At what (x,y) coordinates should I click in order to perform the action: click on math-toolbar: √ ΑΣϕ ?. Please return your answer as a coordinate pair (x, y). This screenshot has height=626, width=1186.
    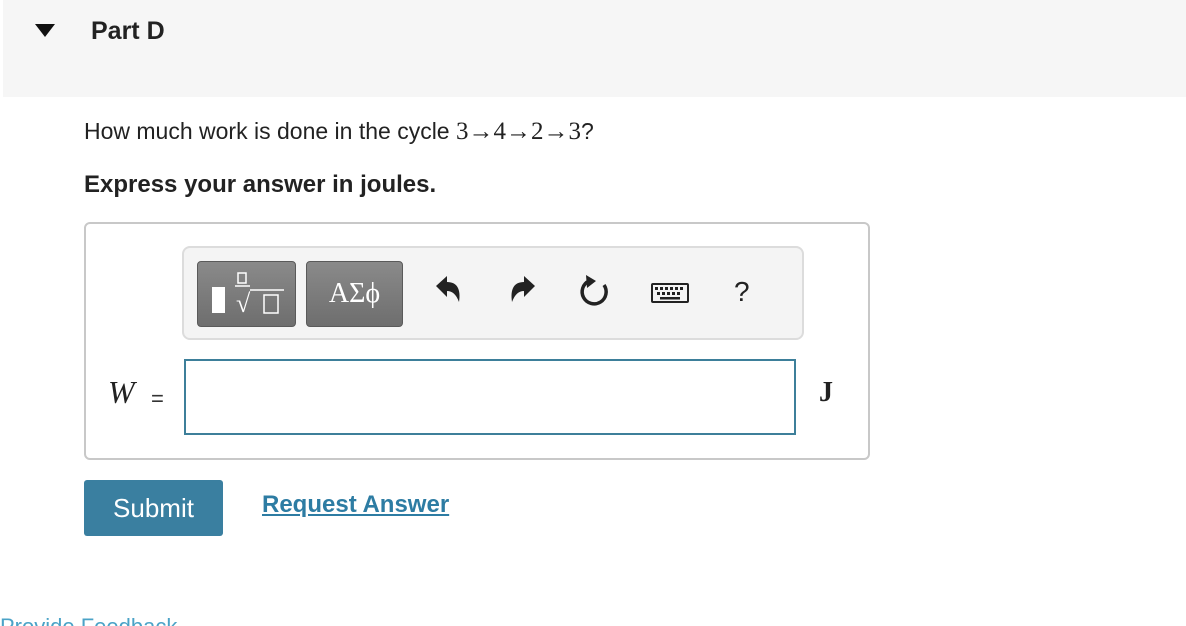
    Looking at the image, I should click on (493, 293).